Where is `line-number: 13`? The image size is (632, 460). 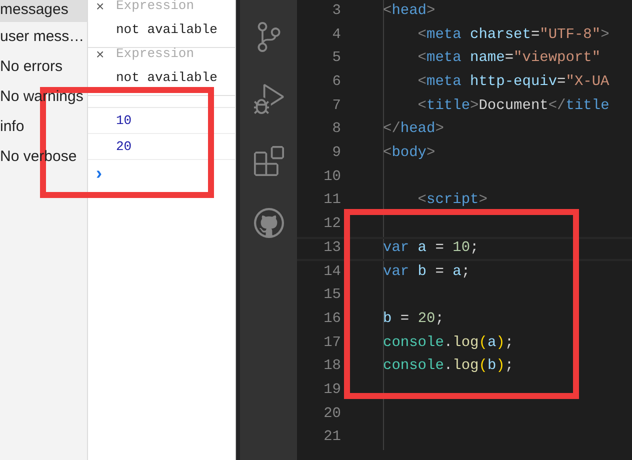 line-number: 13 is located at coordinates (331, 248).